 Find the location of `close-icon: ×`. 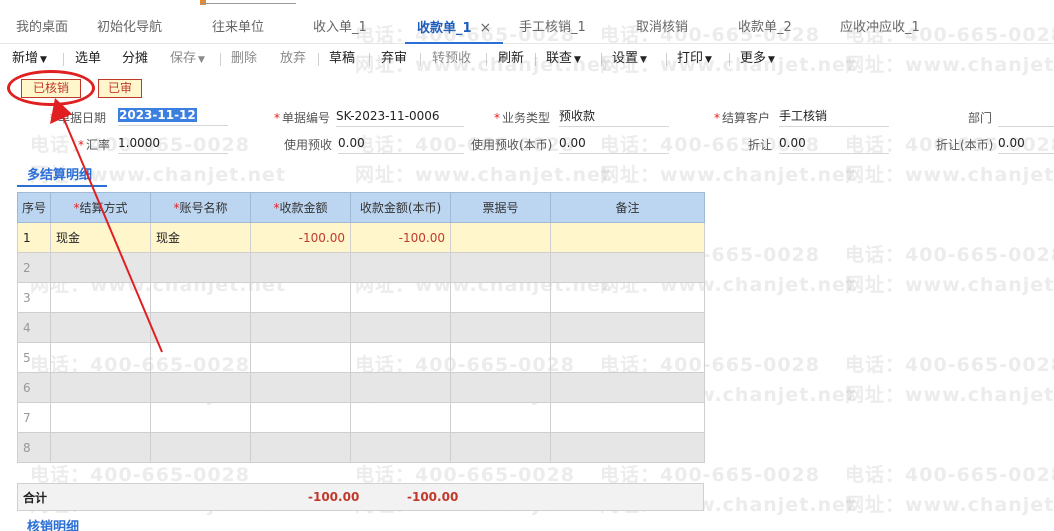

close-icon: × is located at coordinates (486, 28).